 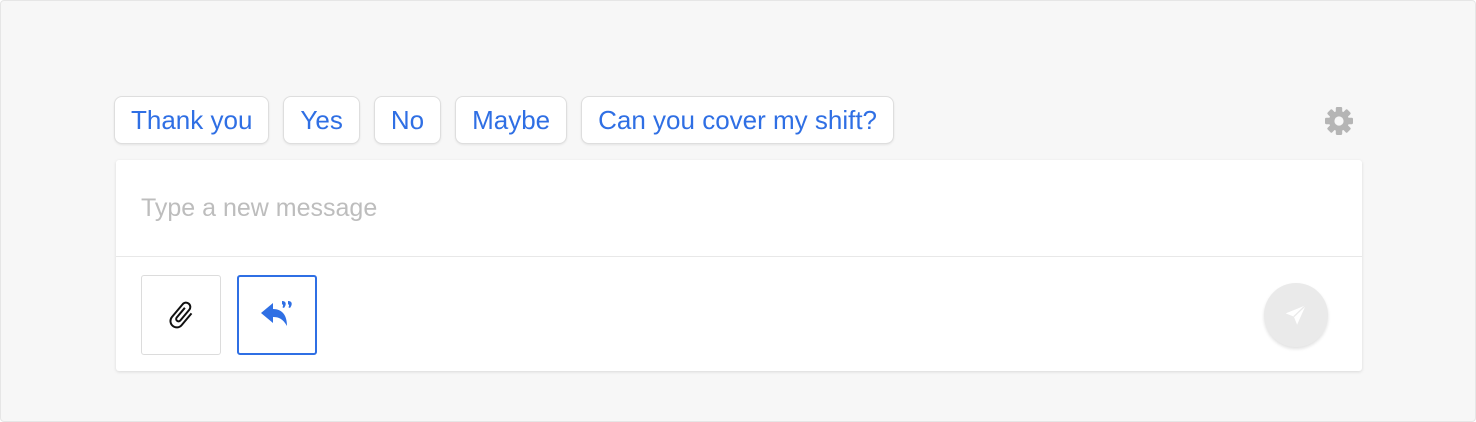 I want to click on quick-reply-thank-you: Thank you, so click(x=192, y=120).